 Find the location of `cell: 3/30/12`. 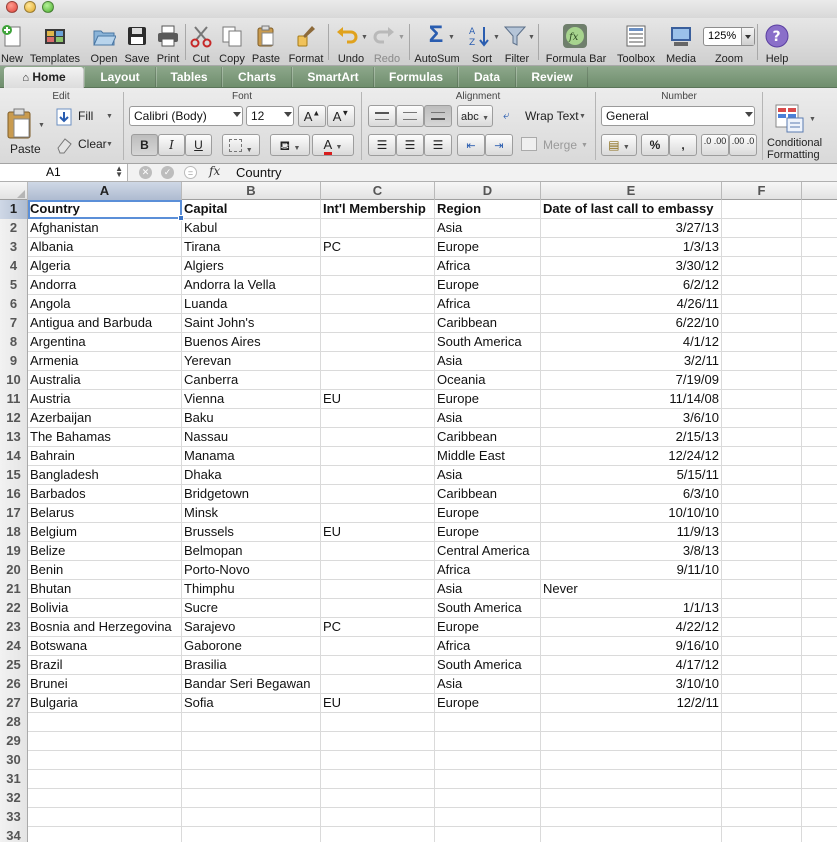

cell: 3/30/12 is located at coordinates (631, 266).